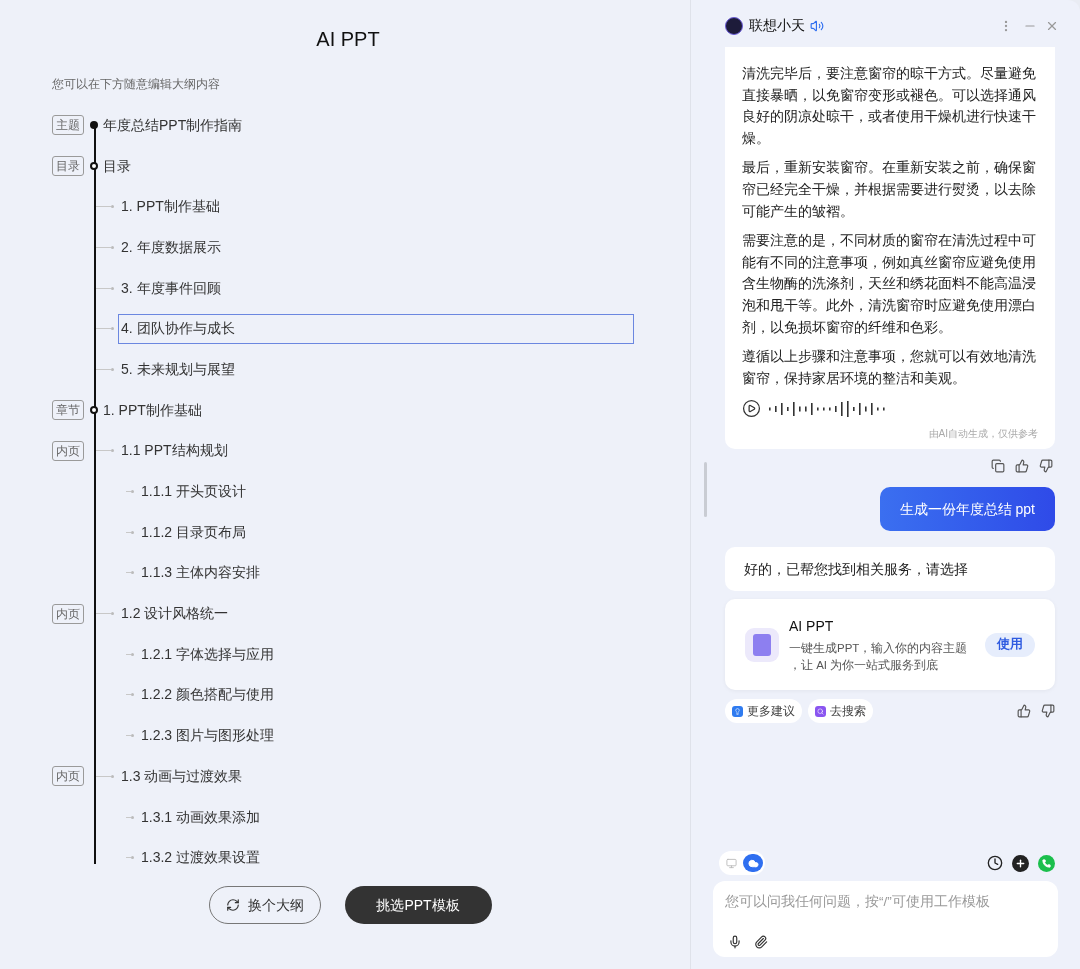  I want to click on answer-paragraph: 需要注意的是，不同材质的窗帘在清洗过程中可能有不同的注意事项，例如真丝窗帘应避免使用含生物酶的洗涤剂，天丝和绣花面料不能高温浸泡和甩干等。此外，清洗窗帘时应避免使用漂白剂，以免损坏窗帘的纤维和色彩。, so click(889, 284).